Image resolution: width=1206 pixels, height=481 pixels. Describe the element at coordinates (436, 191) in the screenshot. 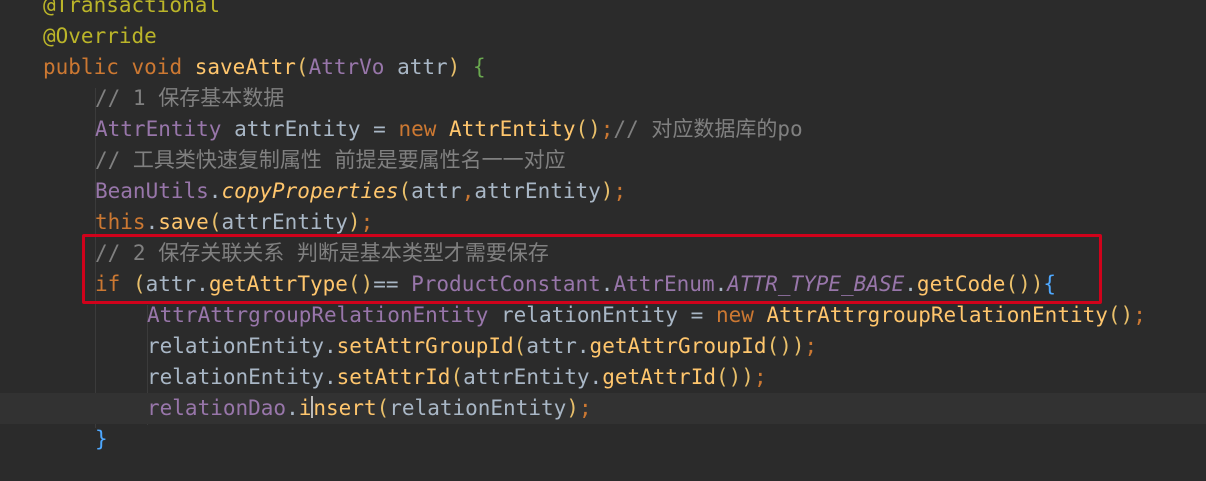

I see `arg-attr: attr` at that location.